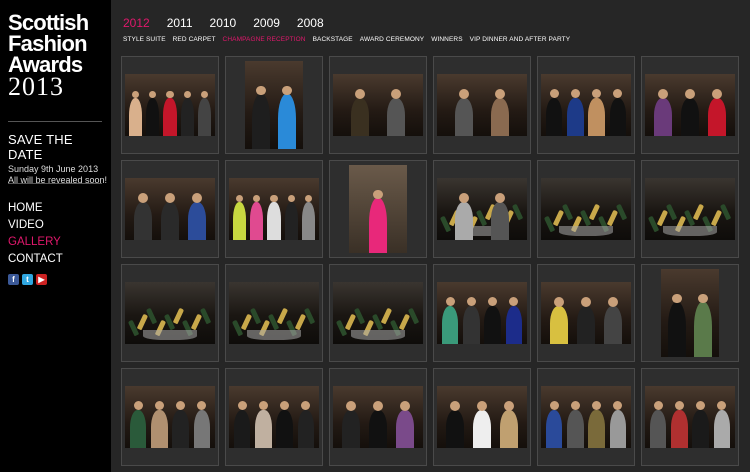 This screenshot has height=472, width=750. What do you see at coordinates (180, 23) in the screenshot?
I see `year-tab-2011: 2011` at bounding box center [180, 23].